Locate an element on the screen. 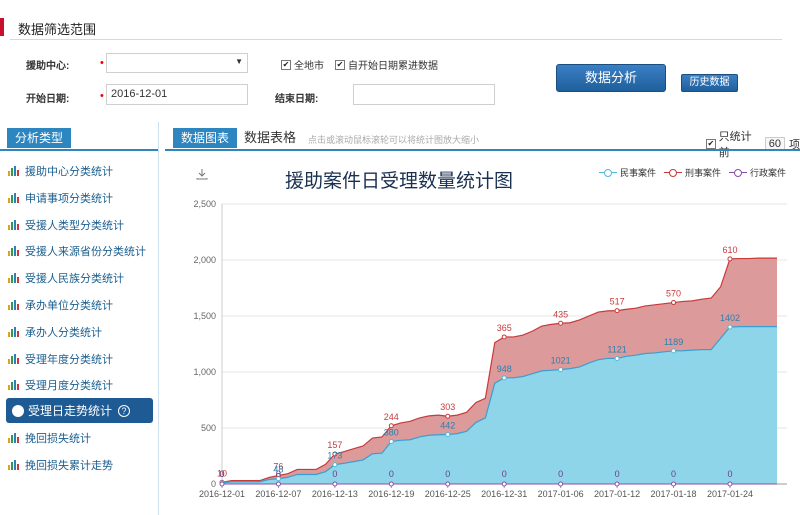 The width and height of the screenshot is (800, 515). pie-chart-icon is located at coordinates (18, 410).